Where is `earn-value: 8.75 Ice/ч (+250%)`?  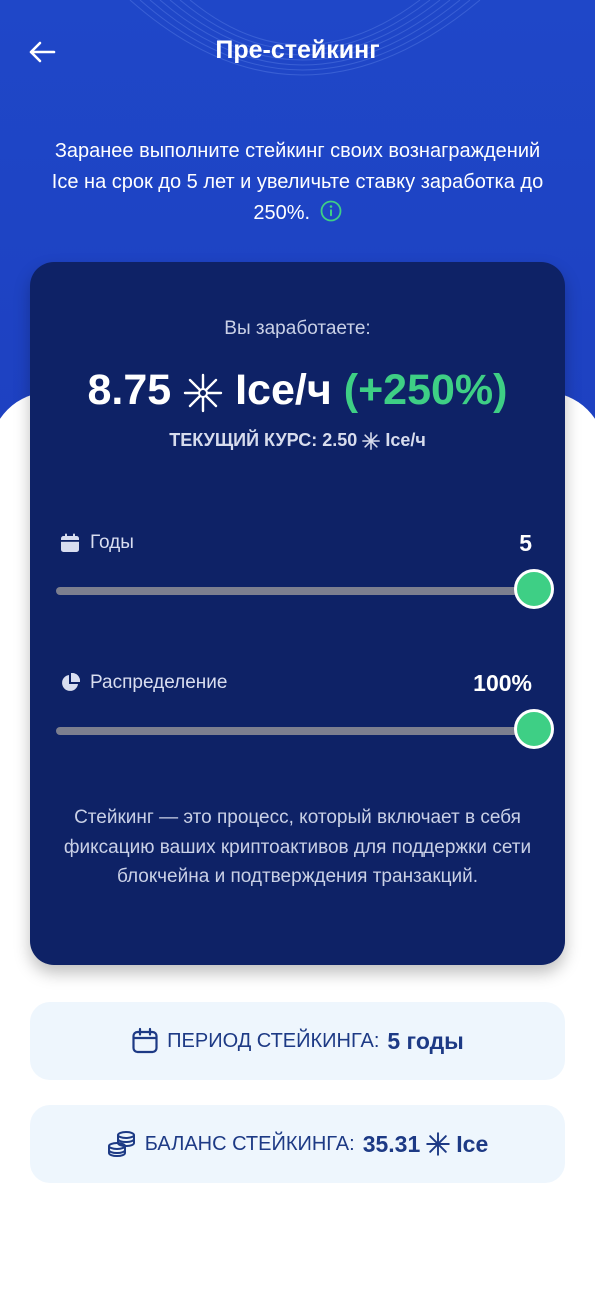
earn-value: 8.75 Ice/ч (+250%) is located at coordinates (297, 390).